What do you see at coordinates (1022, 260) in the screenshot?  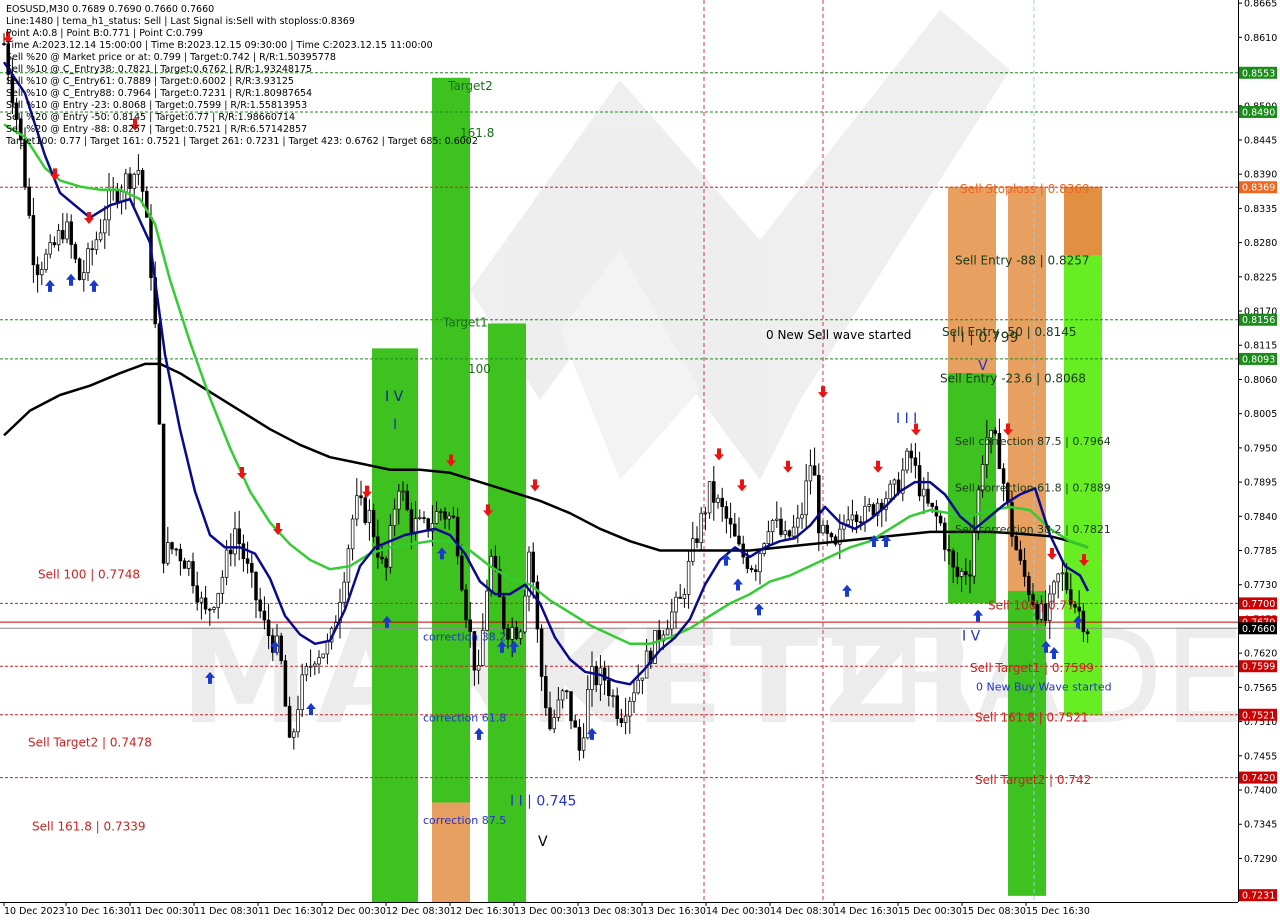 I see `chart-label: Sell Entry -88 | 0.8257` at bounding box center [1022, 260].